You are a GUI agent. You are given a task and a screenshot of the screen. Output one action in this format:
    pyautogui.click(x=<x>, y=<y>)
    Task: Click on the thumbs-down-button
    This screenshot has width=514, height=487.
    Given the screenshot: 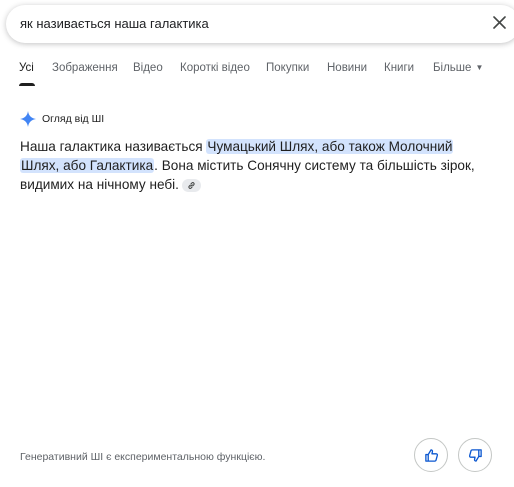 What is the action you would take?
    pyautogui.click(x=475, y=455)
    